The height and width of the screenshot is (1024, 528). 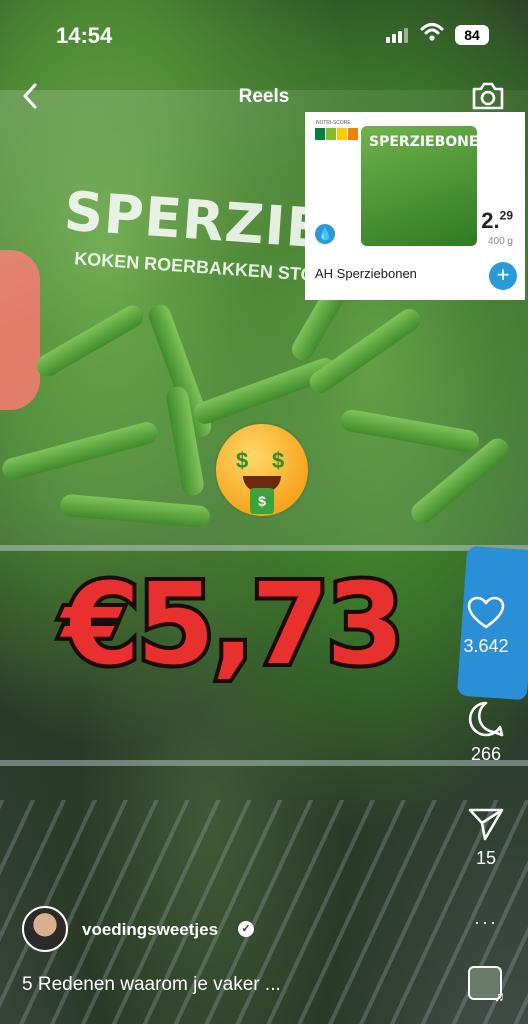 What do you see at coordinates (497, 220) in the screenshot?
I see `product-price: 2.29` at bounding box center [497, 220].